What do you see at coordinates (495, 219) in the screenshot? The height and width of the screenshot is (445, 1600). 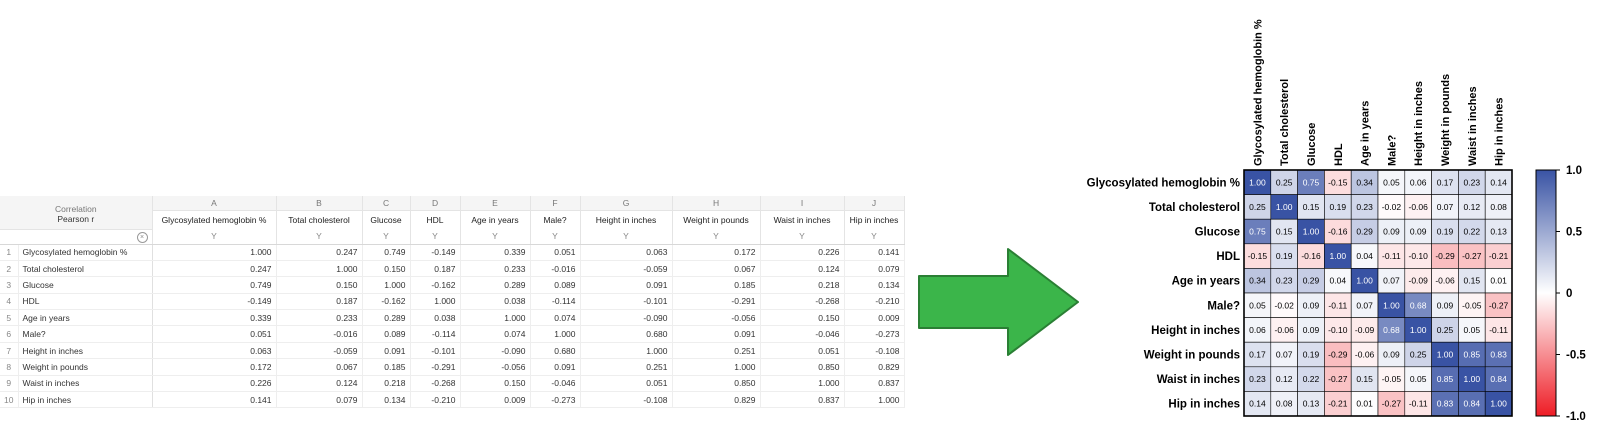 I see `column-header: Age in years` at bounding box center [495, 219].